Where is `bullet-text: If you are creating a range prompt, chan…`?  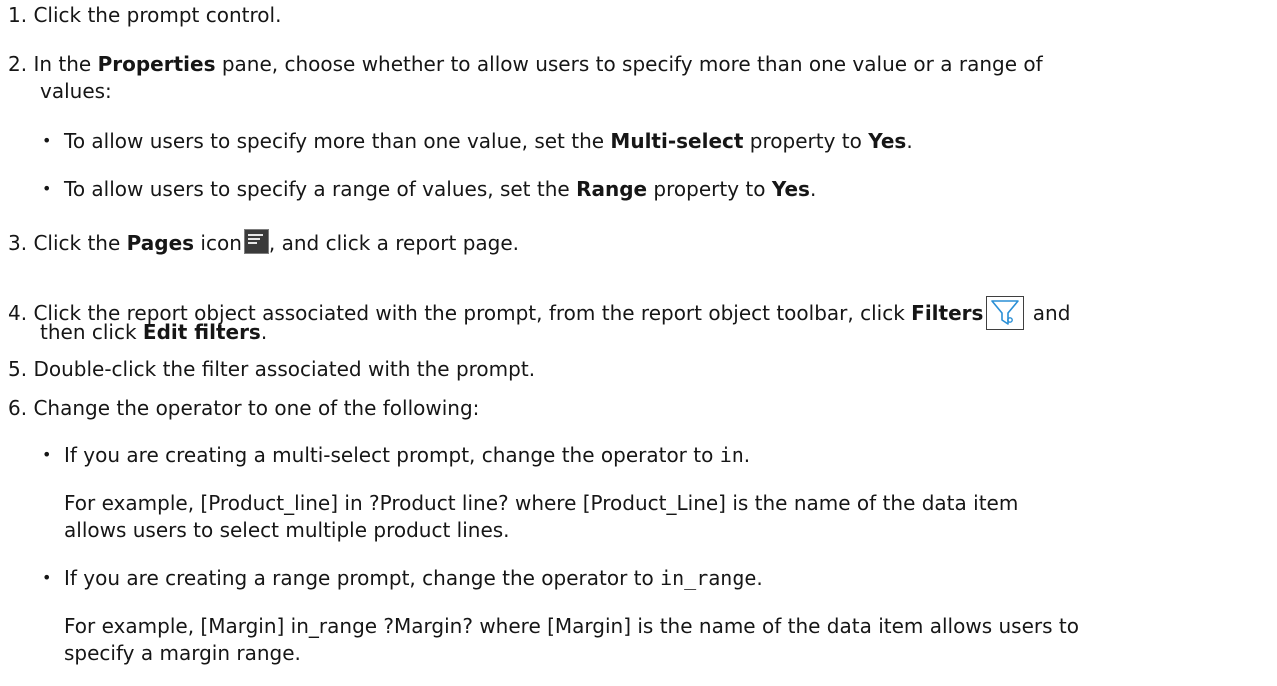 bullet-text: If you are creating a range prompt, chan… is located at coordinates (362, 578).